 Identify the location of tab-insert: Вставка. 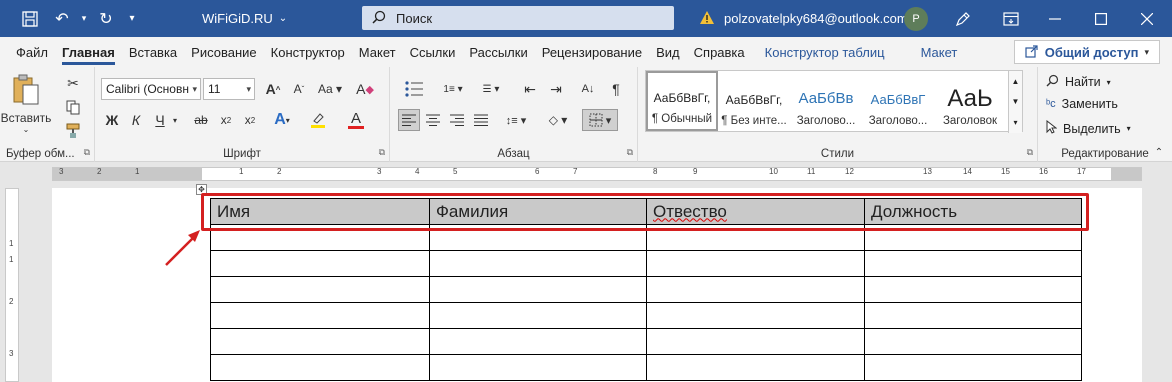
(153, 52).